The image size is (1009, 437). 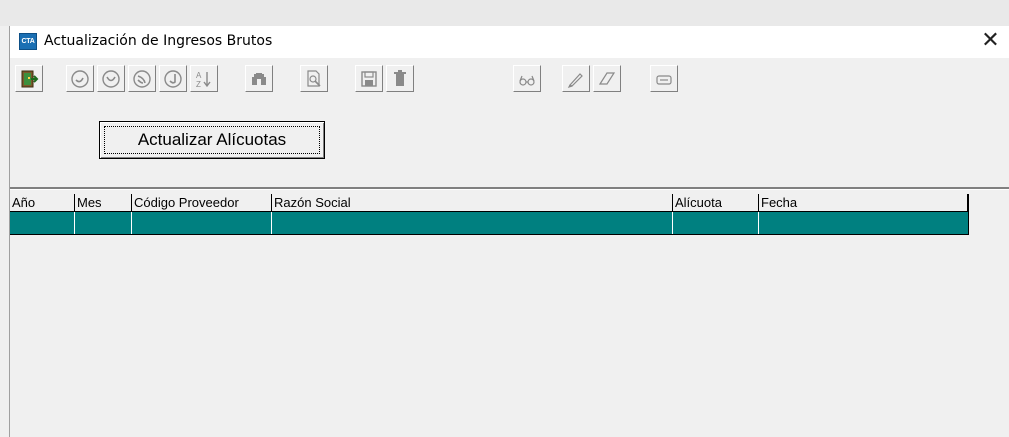 I want to click on edit-button, so click(x=576, y=78).